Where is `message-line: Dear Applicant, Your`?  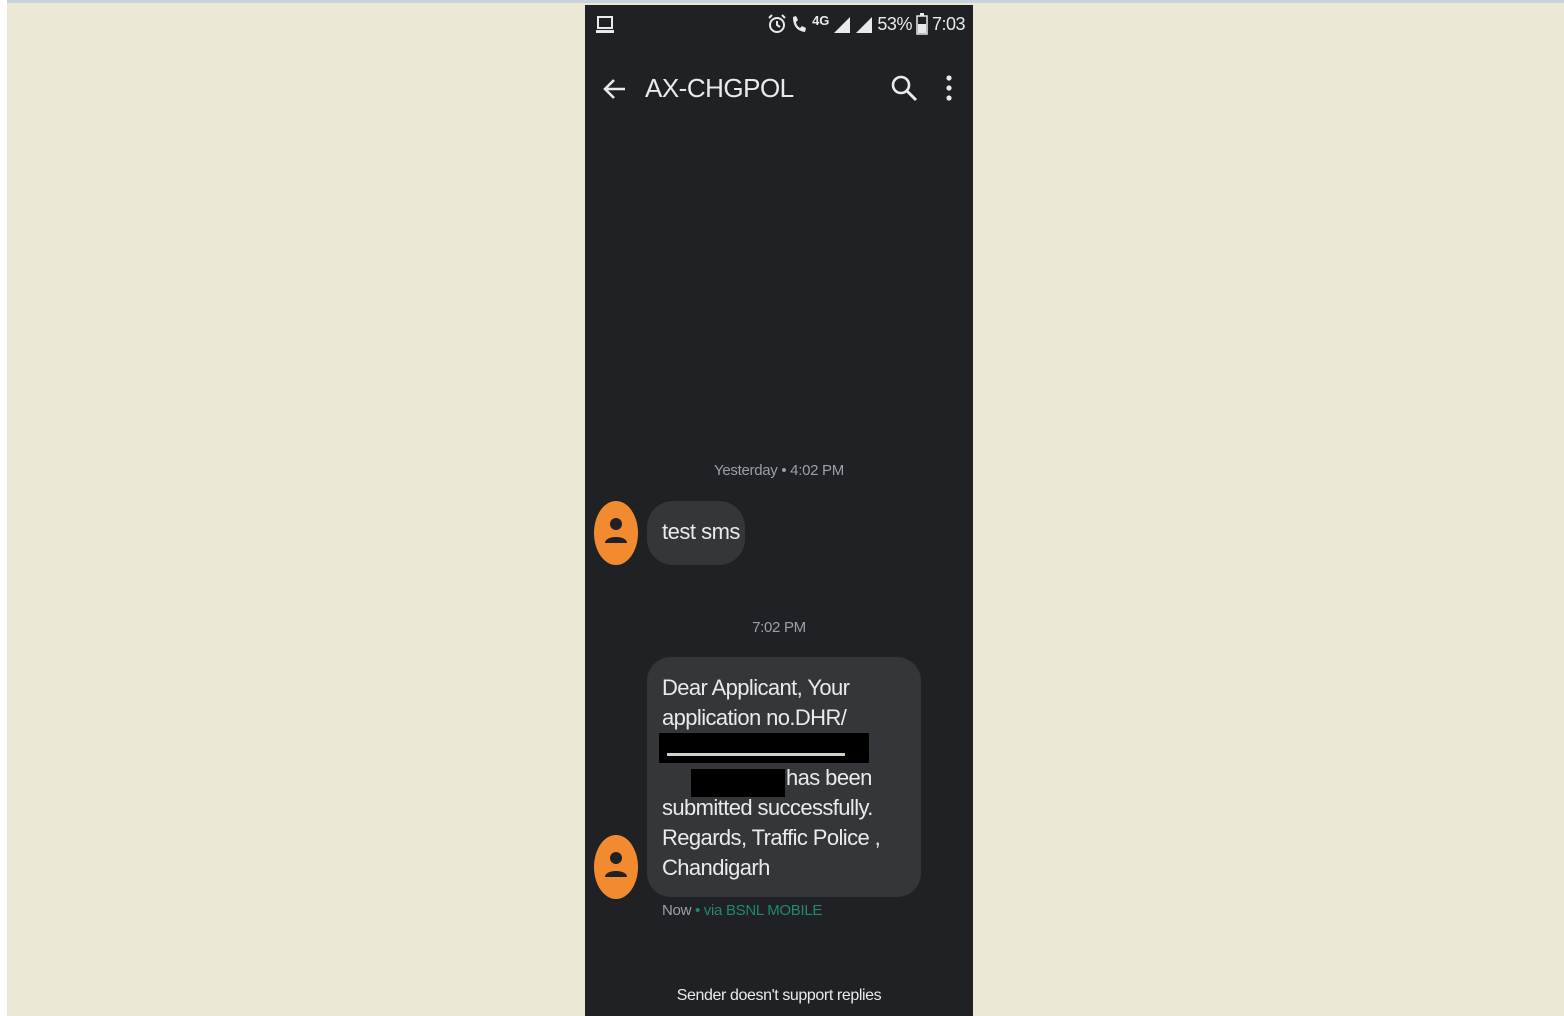
message-line: Dear Applicant, Your is located at coordinates (756, 687).